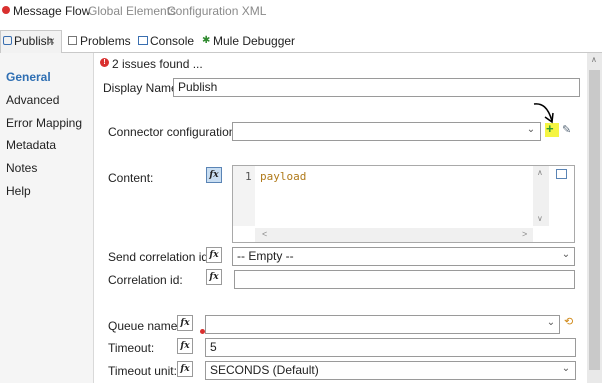  What do you see at coordinates (18, 191) in the screenshot?
I see `sidebar-item-help: Help` at bounding box center [18, 191].